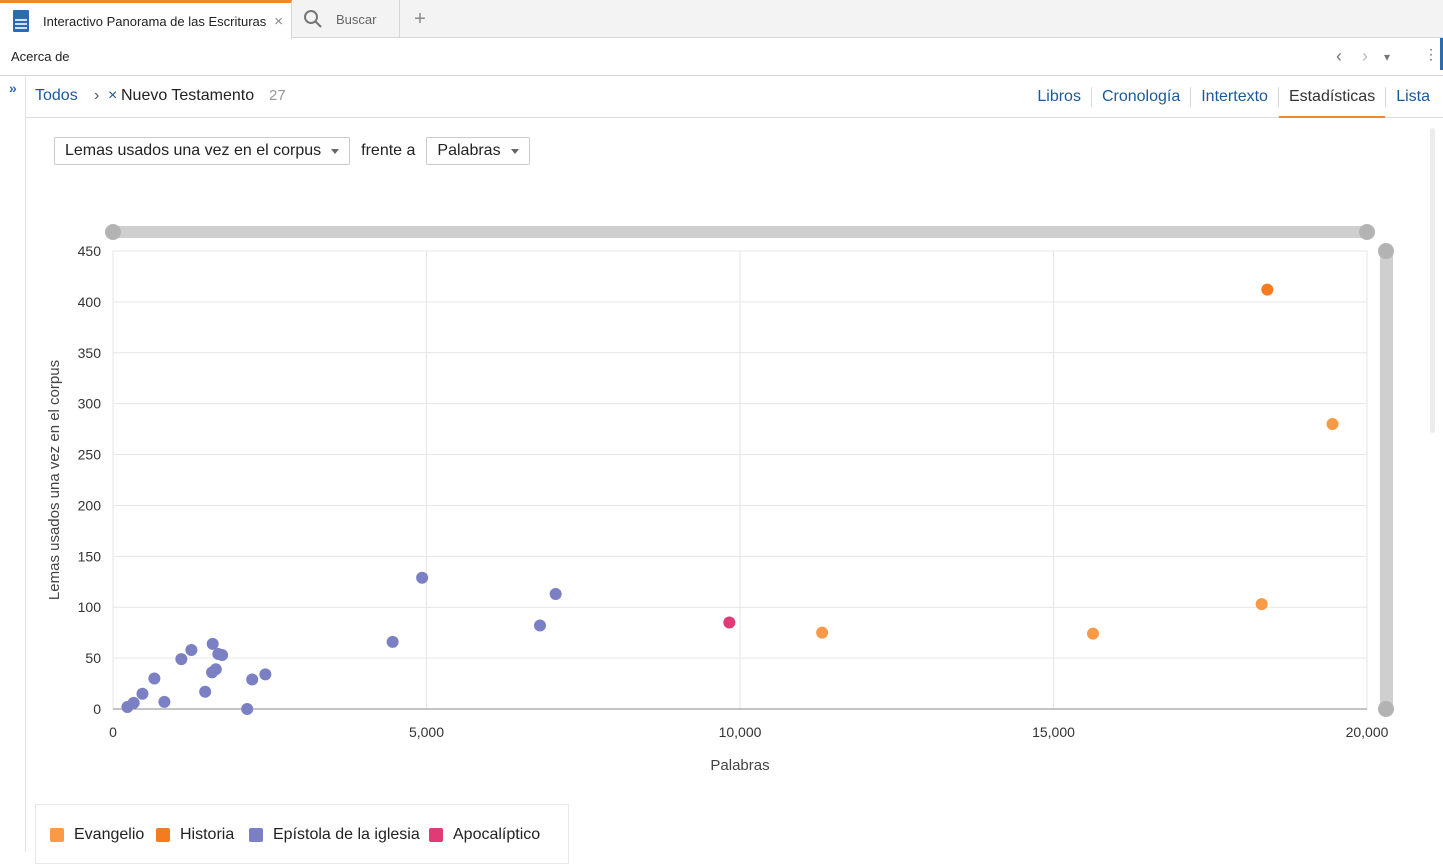 The image size is (1443, 864). Describe the element at coordinates (277, 95) in the screenshot. I see `result-count: 27` at that location.